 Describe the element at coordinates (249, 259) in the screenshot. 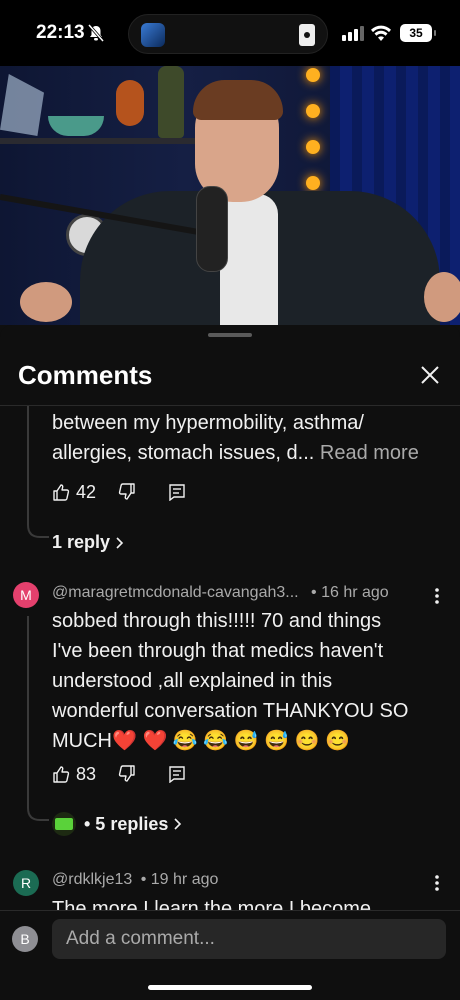

I see `host-shirt` at that location.